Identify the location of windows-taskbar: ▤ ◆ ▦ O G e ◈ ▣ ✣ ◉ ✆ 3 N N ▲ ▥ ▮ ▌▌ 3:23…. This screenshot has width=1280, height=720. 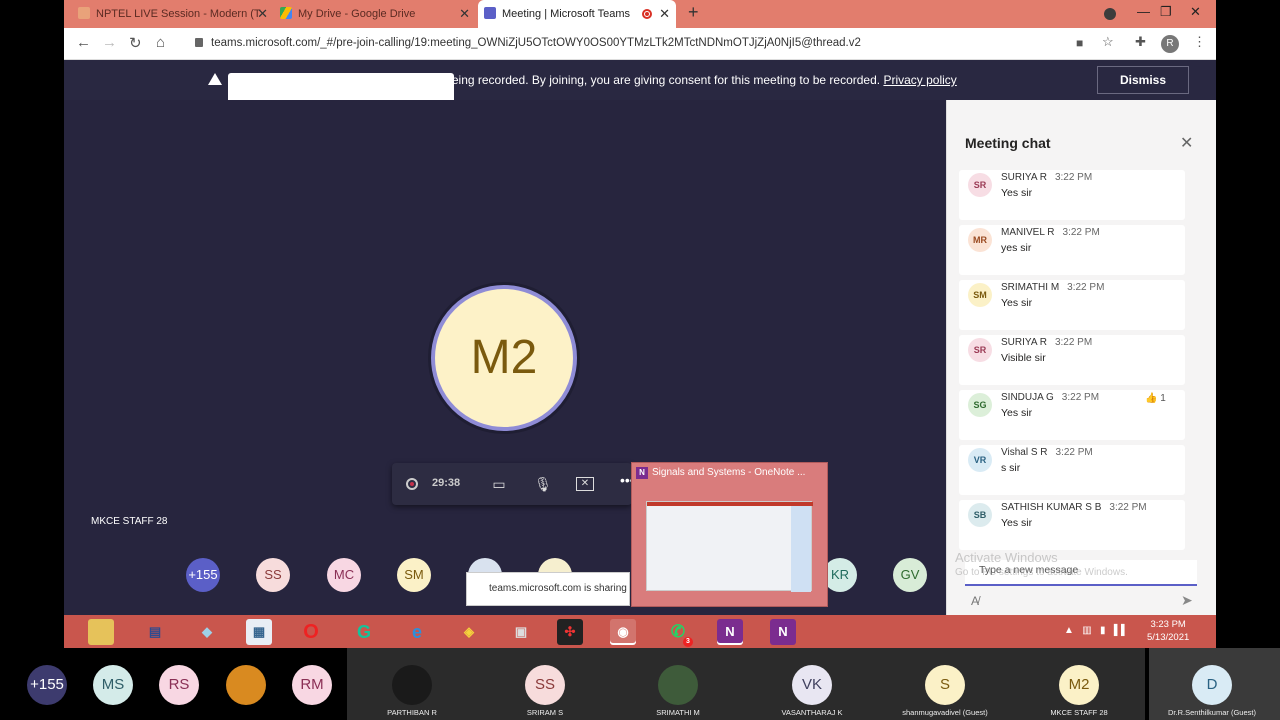
(640, 631).